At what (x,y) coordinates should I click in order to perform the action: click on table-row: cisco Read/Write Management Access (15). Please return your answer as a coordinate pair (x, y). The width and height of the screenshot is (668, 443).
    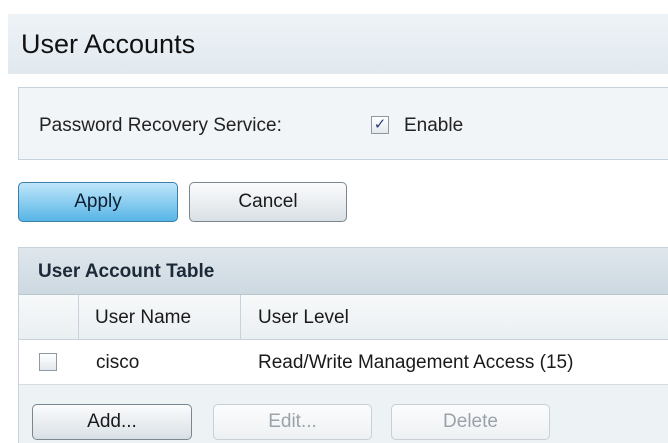
    Looking at the image, I should click on (343, 362).